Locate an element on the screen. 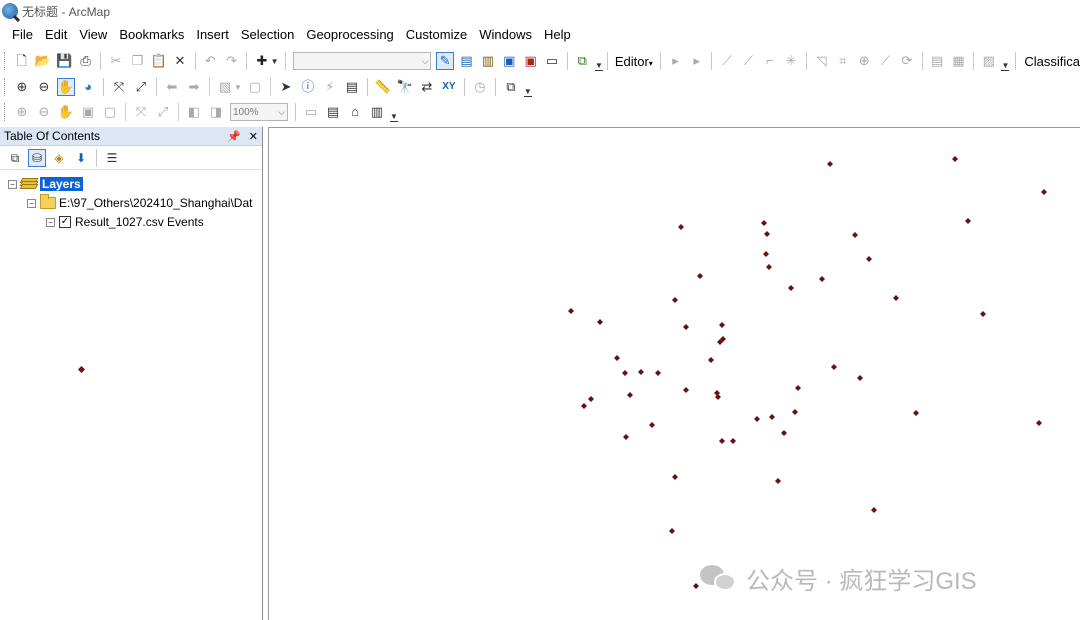 Image resolution: width=1080 pixels, height=620 pixels. pan-icon: ✋ is located at coordinates (66, 87).